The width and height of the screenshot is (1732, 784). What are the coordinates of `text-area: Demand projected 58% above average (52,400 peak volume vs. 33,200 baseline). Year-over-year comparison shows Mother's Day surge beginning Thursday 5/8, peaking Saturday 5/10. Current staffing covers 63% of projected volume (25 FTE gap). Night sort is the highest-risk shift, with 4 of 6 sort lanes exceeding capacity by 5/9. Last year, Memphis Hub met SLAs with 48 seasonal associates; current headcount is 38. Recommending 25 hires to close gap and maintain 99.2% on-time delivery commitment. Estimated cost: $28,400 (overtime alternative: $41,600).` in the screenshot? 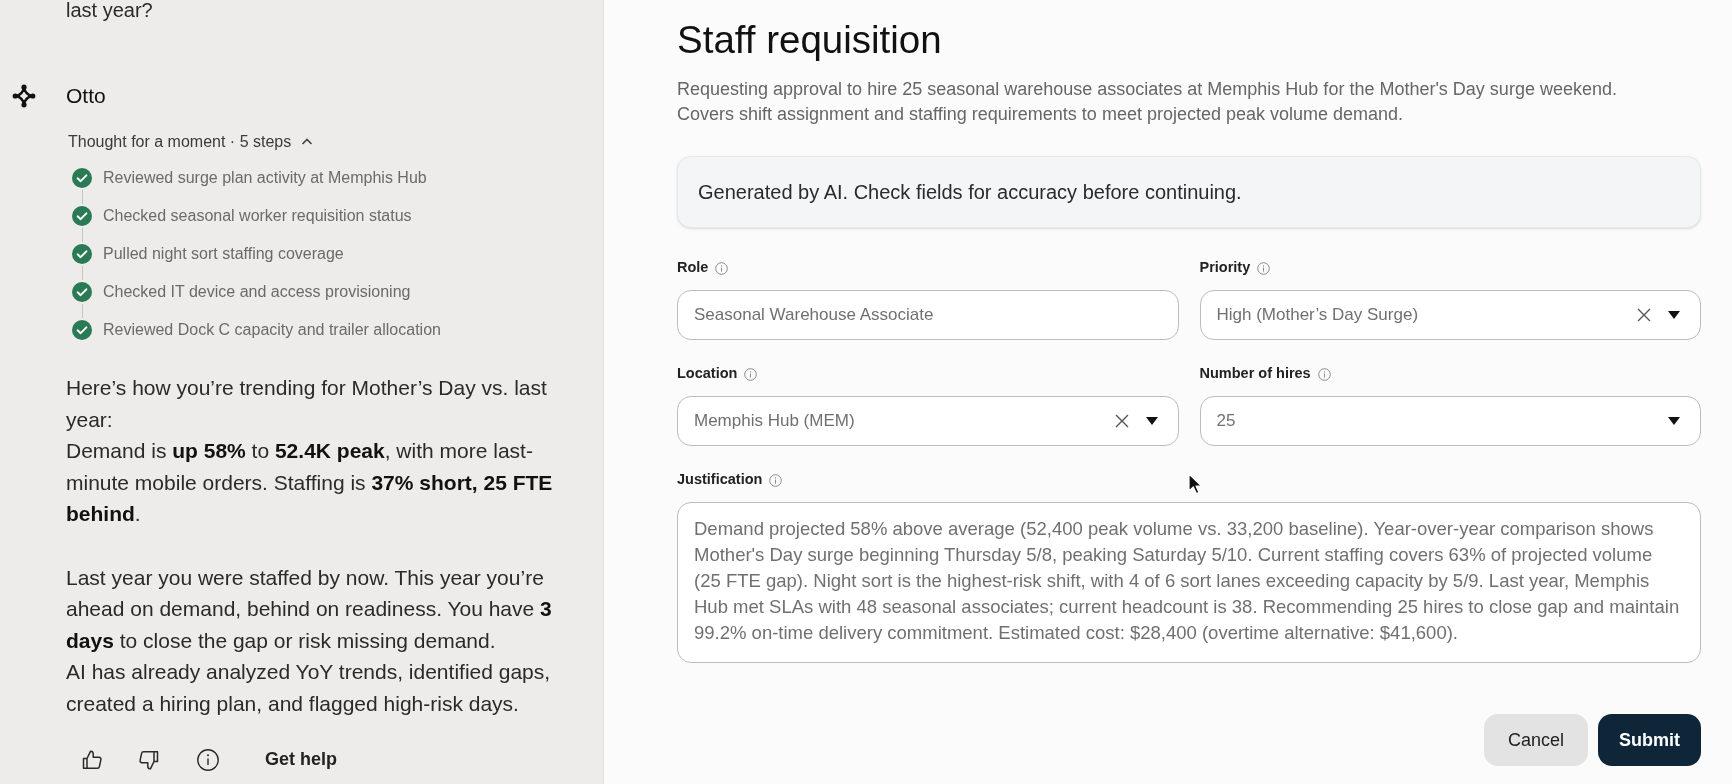 It's located at (1189, 582).